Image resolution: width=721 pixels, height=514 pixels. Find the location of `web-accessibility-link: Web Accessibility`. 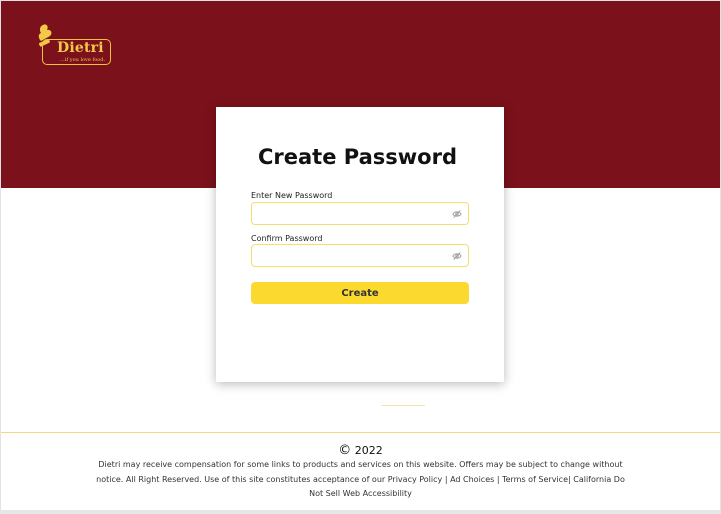

web-accessibility-link: Web Accessibility is located at coordinates (377, 493).